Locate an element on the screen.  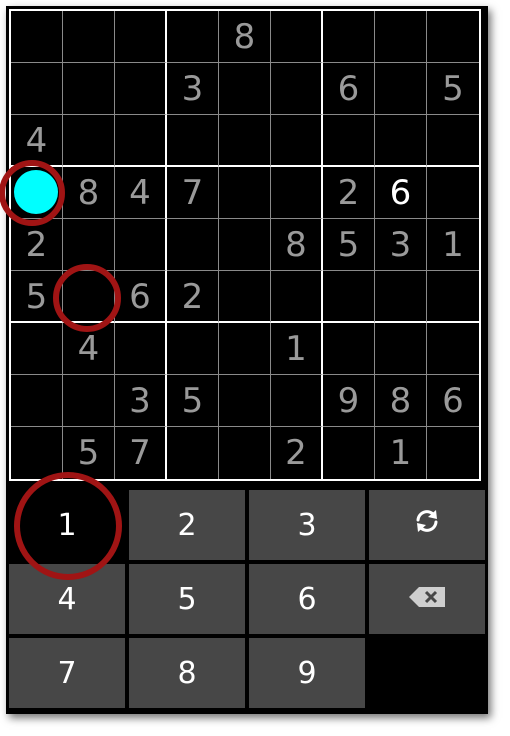
refresh-button is located at coordinates (427, 525).